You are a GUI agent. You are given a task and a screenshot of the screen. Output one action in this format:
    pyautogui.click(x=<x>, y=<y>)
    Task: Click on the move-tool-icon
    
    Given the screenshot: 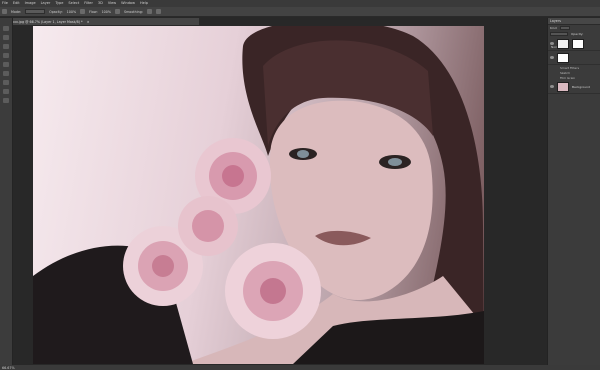 What is the action you would take?
    pyautogui.click(x=6, y=28)
    